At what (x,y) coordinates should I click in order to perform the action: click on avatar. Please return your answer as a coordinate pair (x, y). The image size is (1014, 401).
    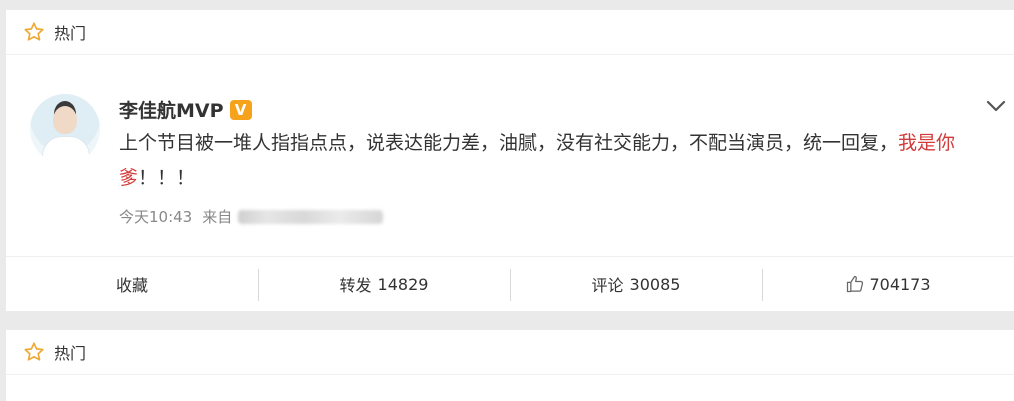
    Looking at the image, I should click on (65, 129).